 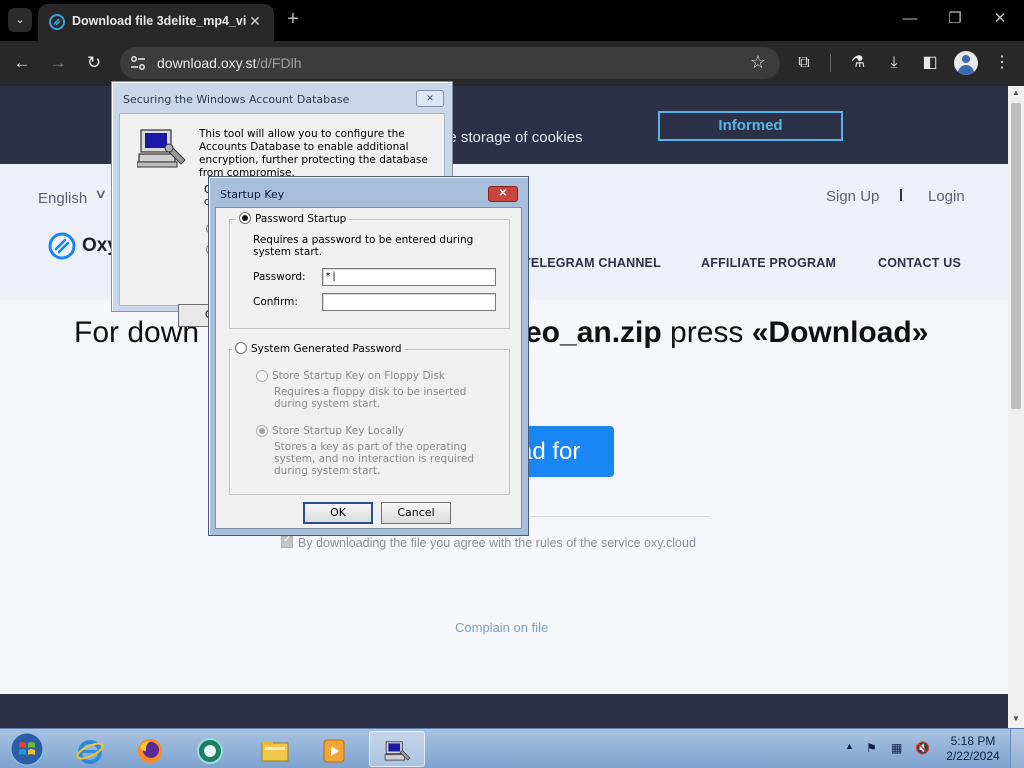 I want to click on login-link: Login, so click(x=946, y=196).